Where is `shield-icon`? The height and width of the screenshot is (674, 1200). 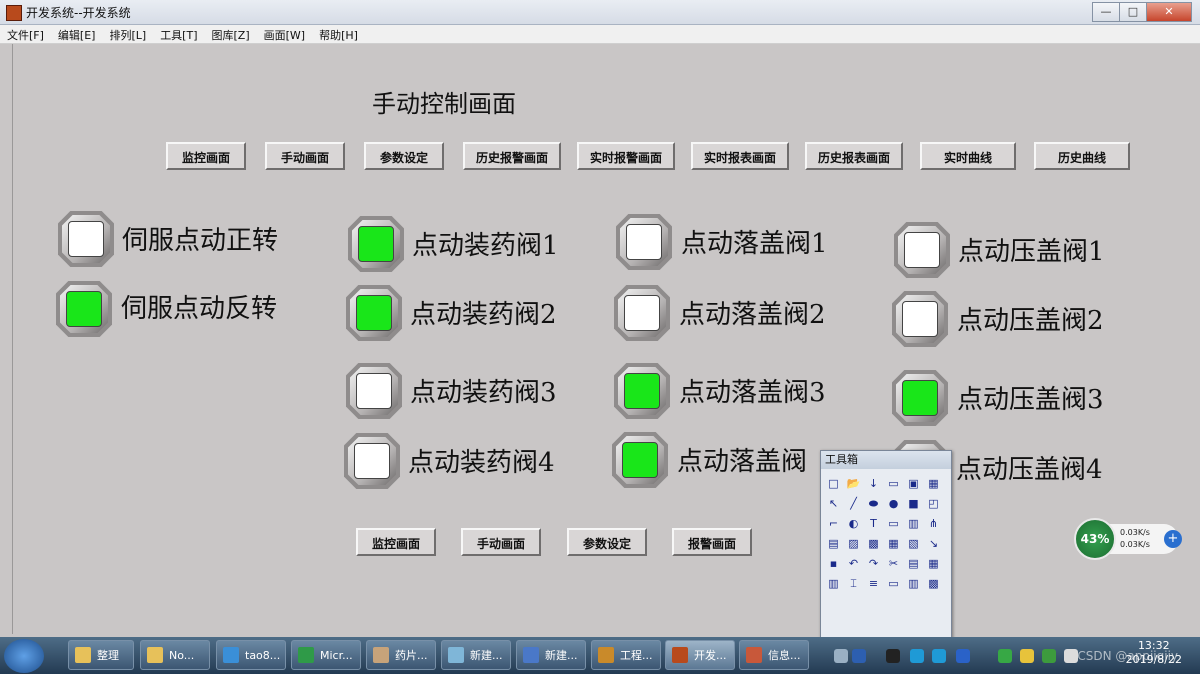
shield-icon is located at coordinates (1049, 656).